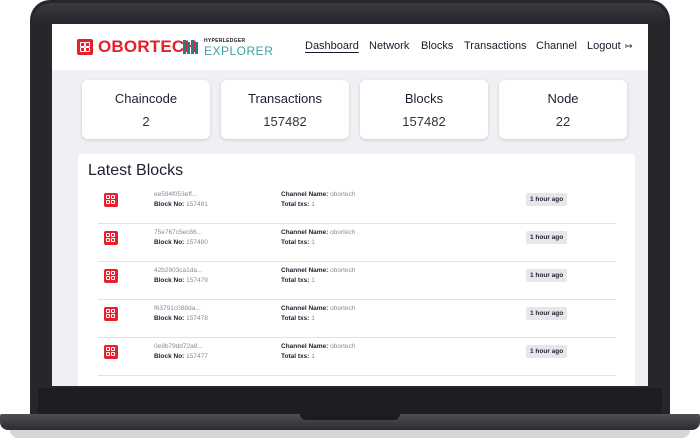  What do you see at coordinates (197, 280) in the screenshot?
I see `block-number: 157479` at bounding box center [197, 280].